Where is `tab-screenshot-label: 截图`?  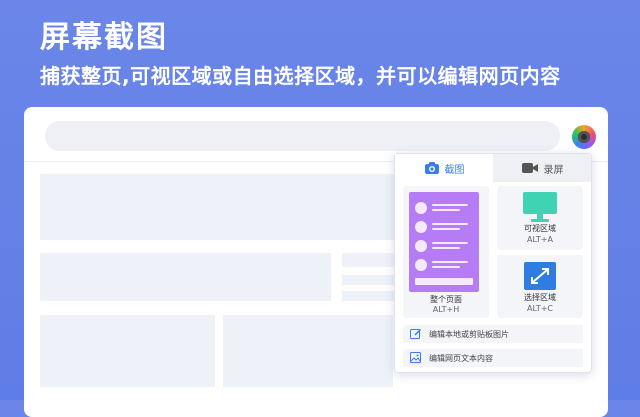
tab-screenshot-label: 截图 is located at coordinates (454, 170).